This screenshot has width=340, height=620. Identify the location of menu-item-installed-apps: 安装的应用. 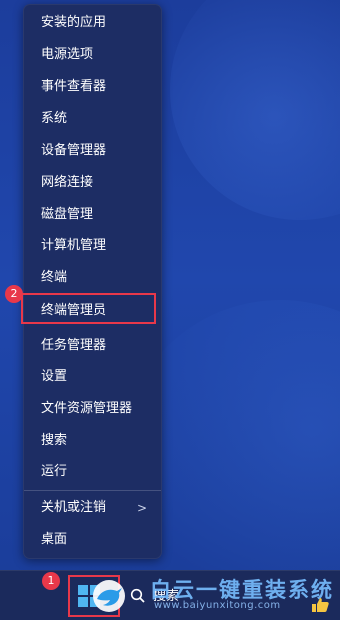
(92, 23).